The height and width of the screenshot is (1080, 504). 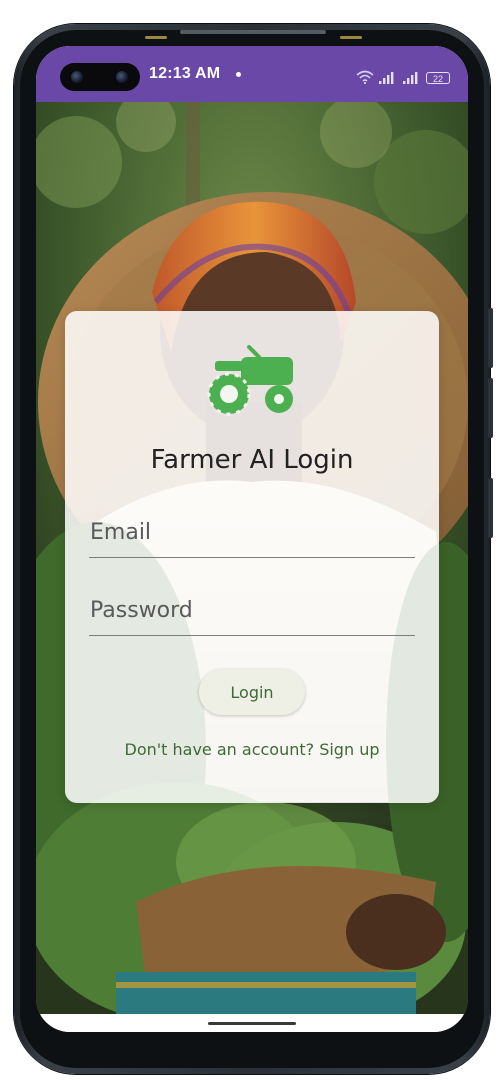 What do you see at coordinates (252, 692) in the screenshot?
I see `login-button: Login` at bounding box center [252, 692].